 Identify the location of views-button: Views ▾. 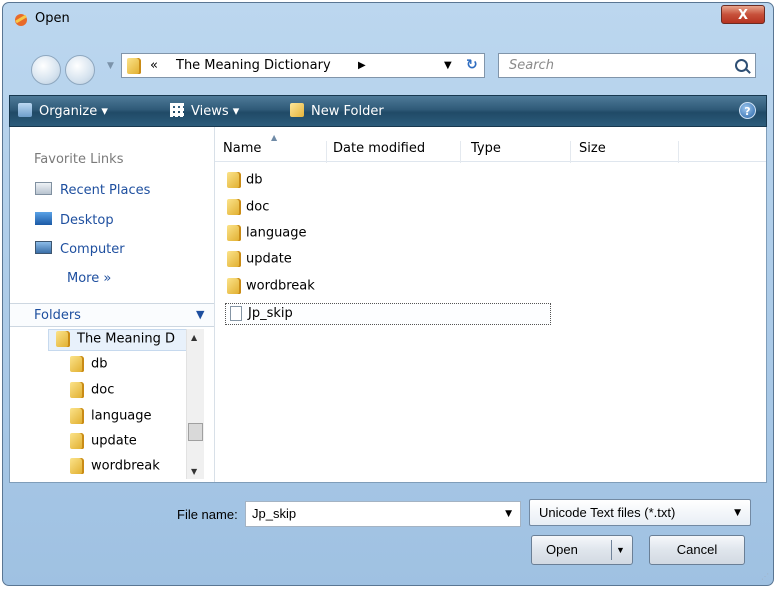
(204, 111).